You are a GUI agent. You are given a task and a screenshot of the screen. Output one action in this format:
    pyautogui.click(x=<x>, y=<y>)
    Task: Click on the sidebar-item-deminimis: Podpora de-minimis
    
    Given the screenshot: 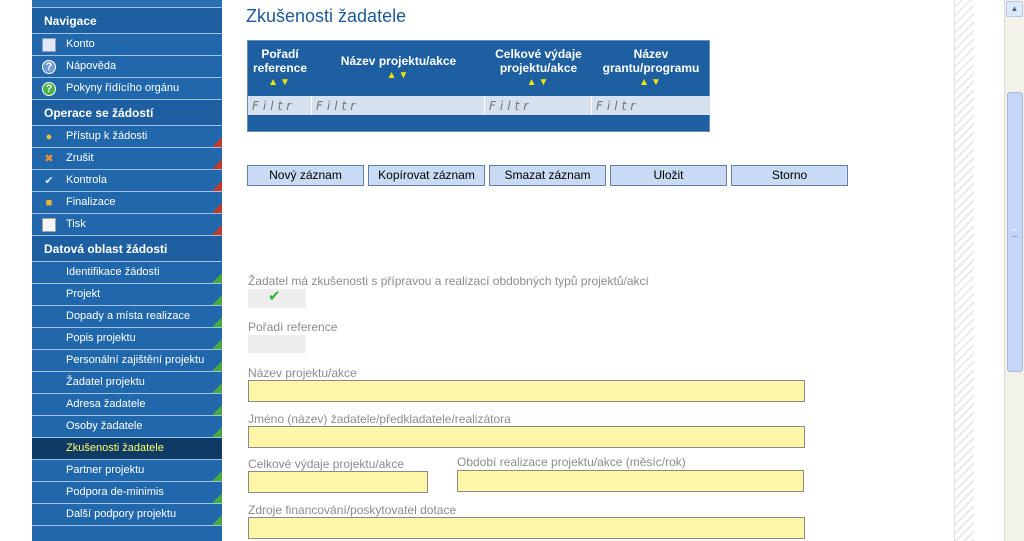 What is the action you would take?
    pyautogui.click(x=127, y=493)
    